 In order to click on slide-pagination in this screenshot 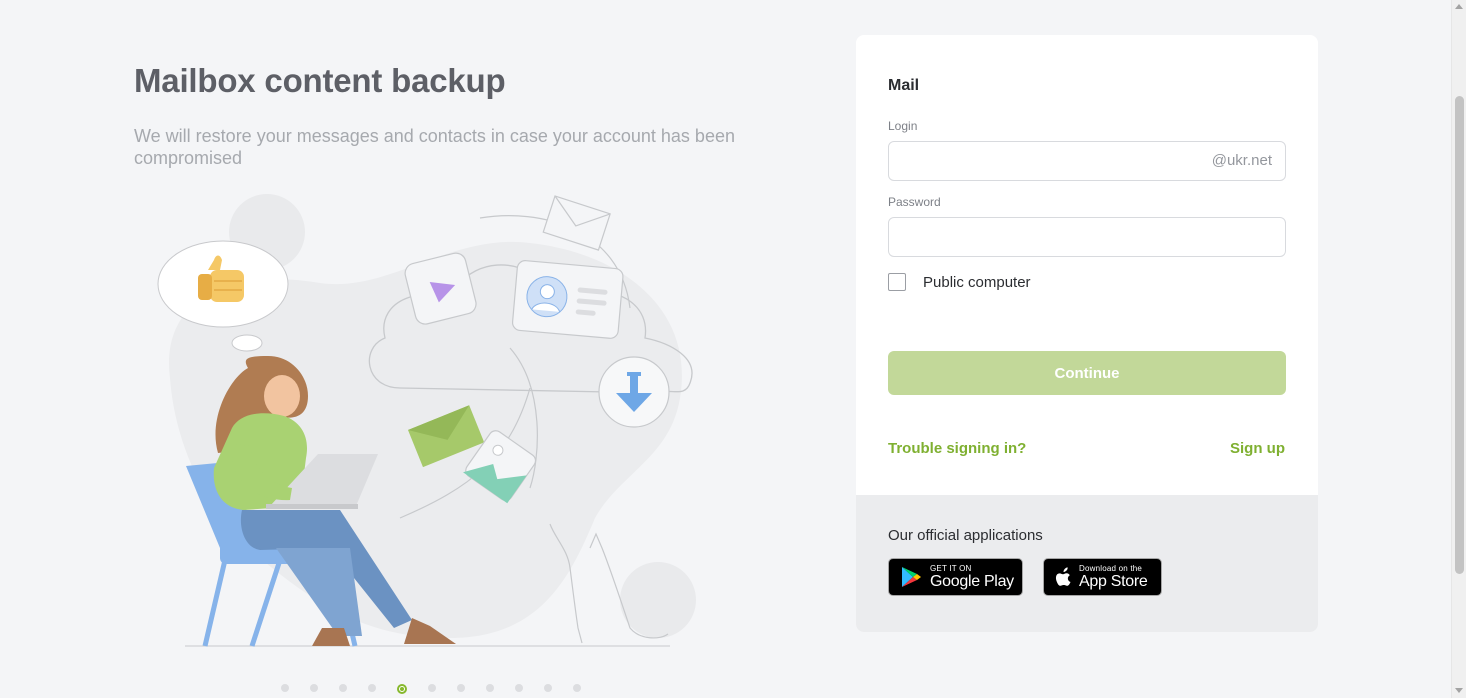, I will do `click(431, 689)`.